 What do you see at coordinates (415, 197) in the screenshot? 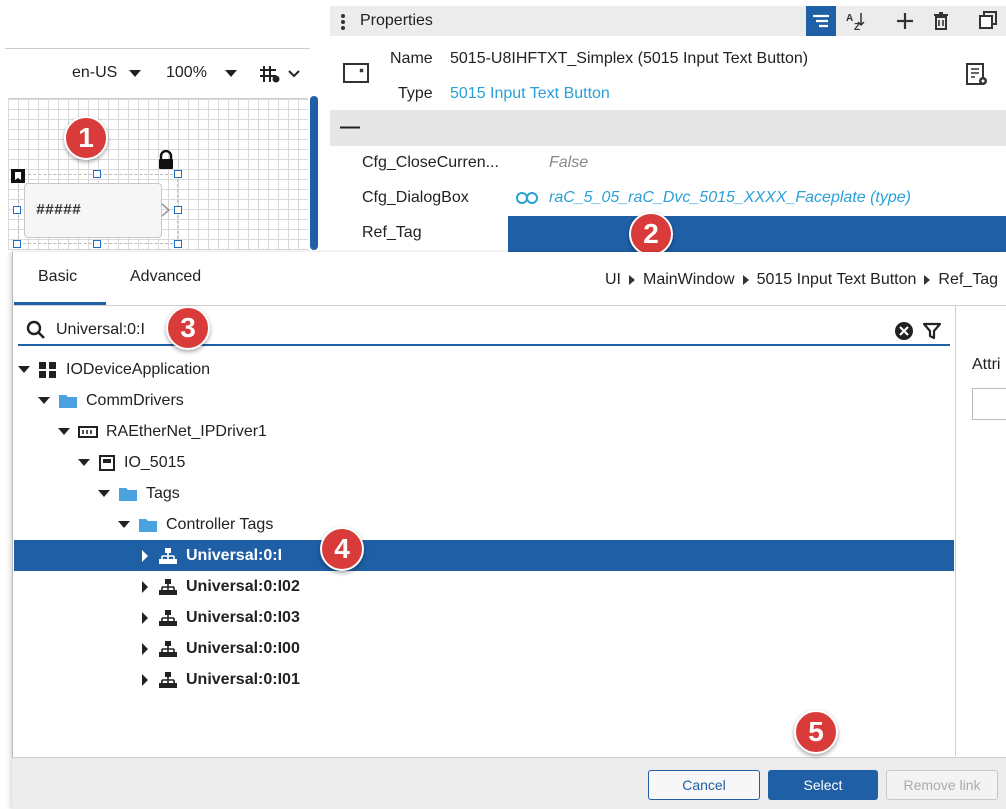
I see `property-label: Cfg_DialogBox` at bounding box center [415, 197].